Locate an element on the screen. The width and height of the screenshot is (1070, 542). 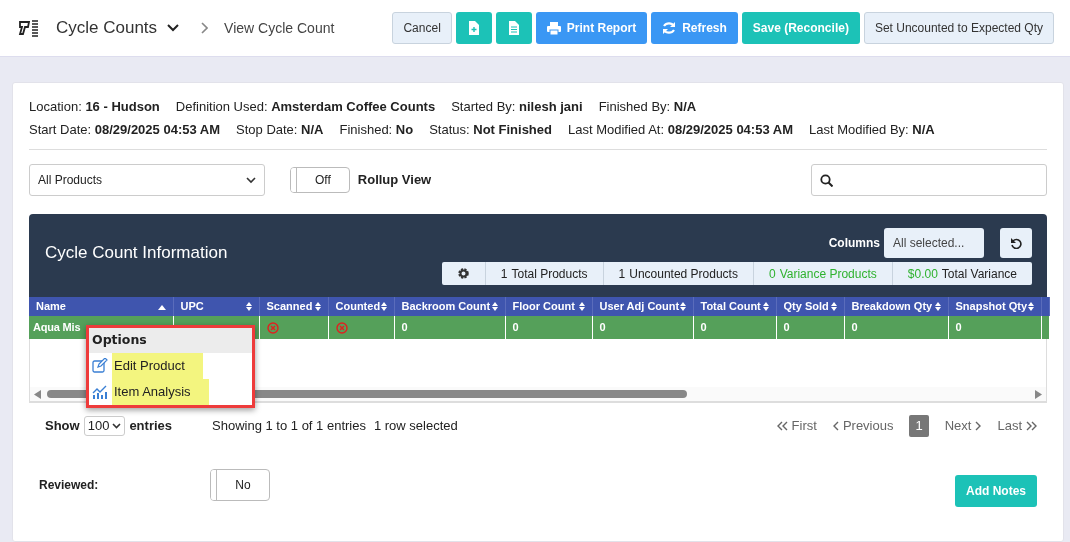
rollup-label: Rollup View is located at coordinates (394, 180).